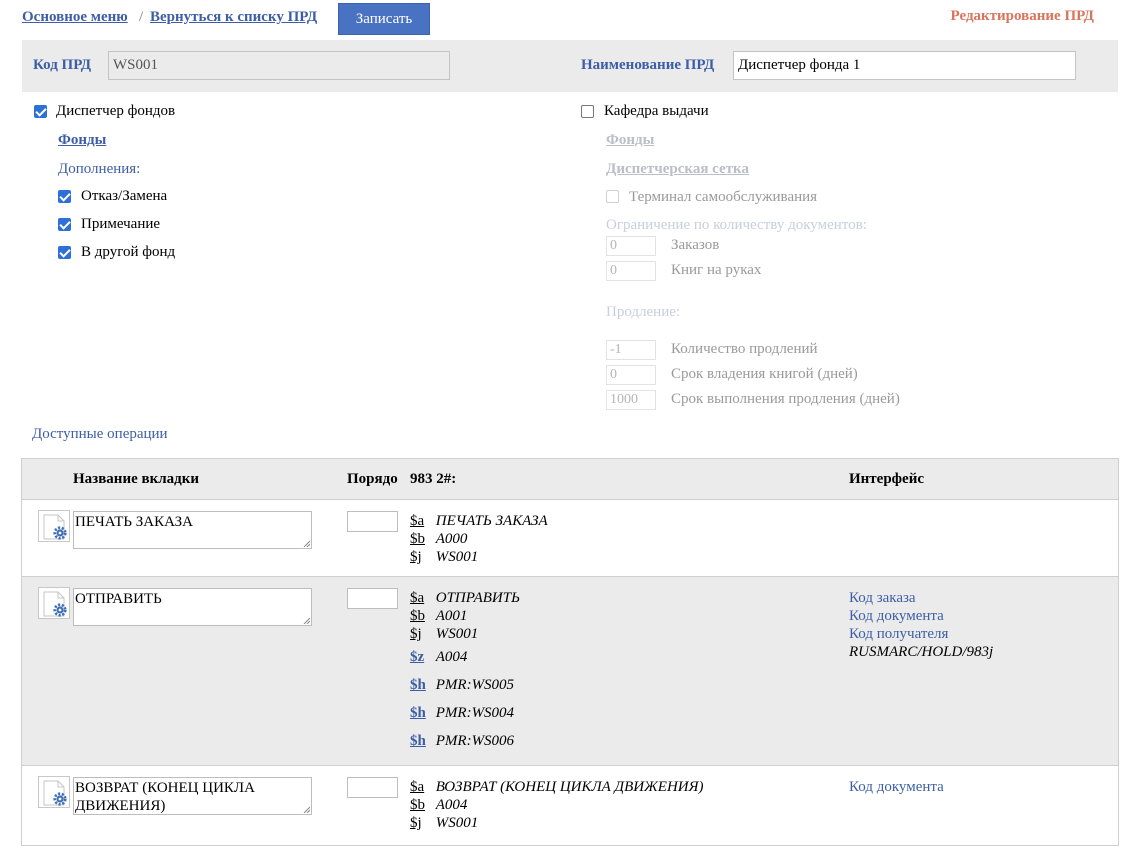 The height and width of the screenshot is (853, 1124). What do you see at coordinates (451, 539) in the screenshot?
I see `subfield-value: A000` at bounding box center [451, 539].